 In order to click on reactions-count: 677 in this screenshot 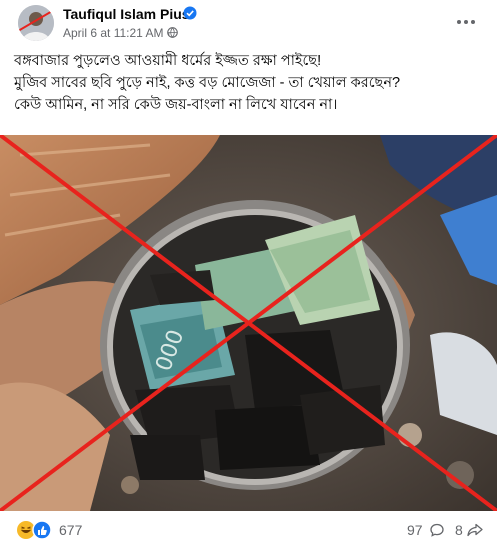, I will do `click(70, 530)`.